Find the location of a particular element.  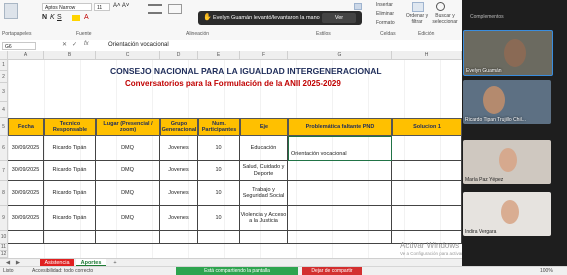

formula-input: Orientación vocacional is located at coordinates (138, 45).